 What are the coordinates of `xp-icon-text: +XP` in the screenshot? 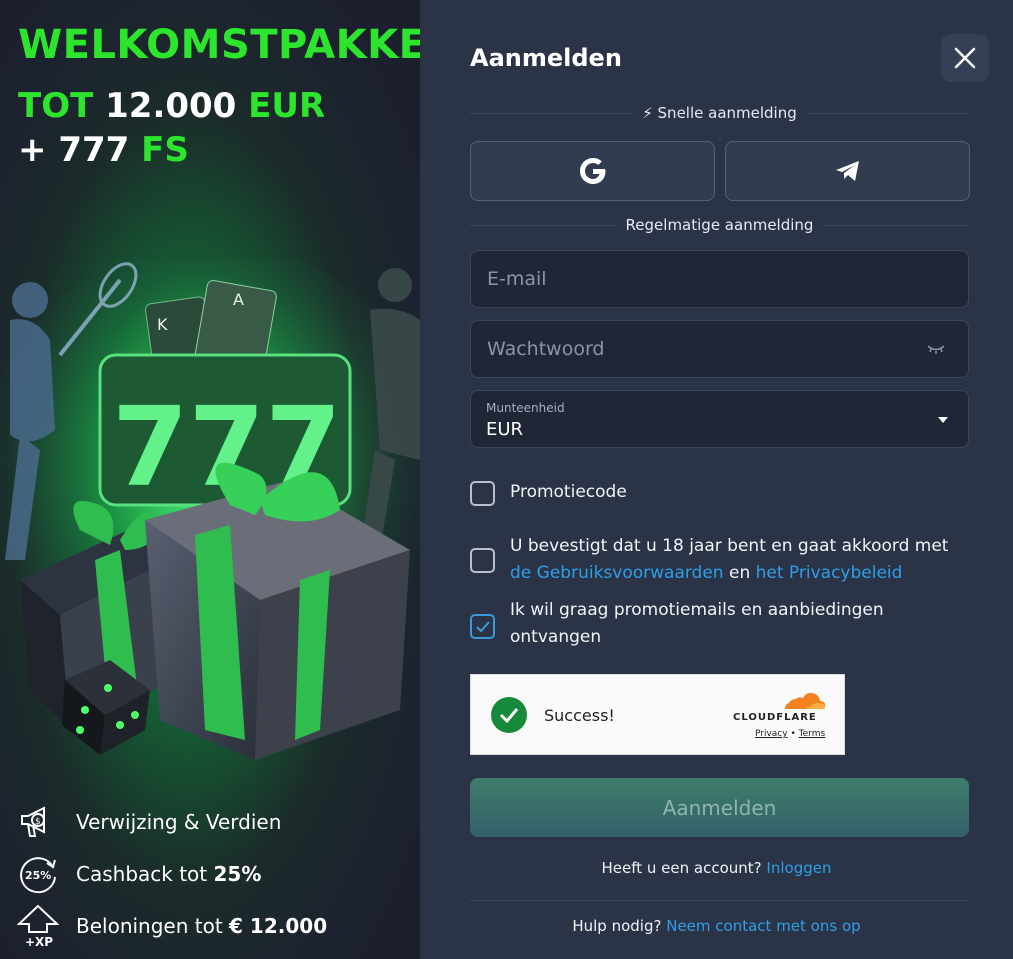 It's located at (39, 941).